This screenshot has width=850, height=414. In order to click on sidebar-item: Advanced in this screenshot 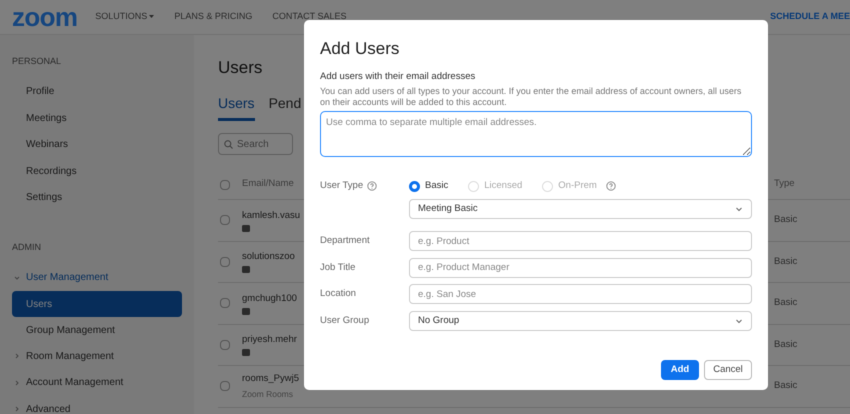, I will do `click(97, 405)`.